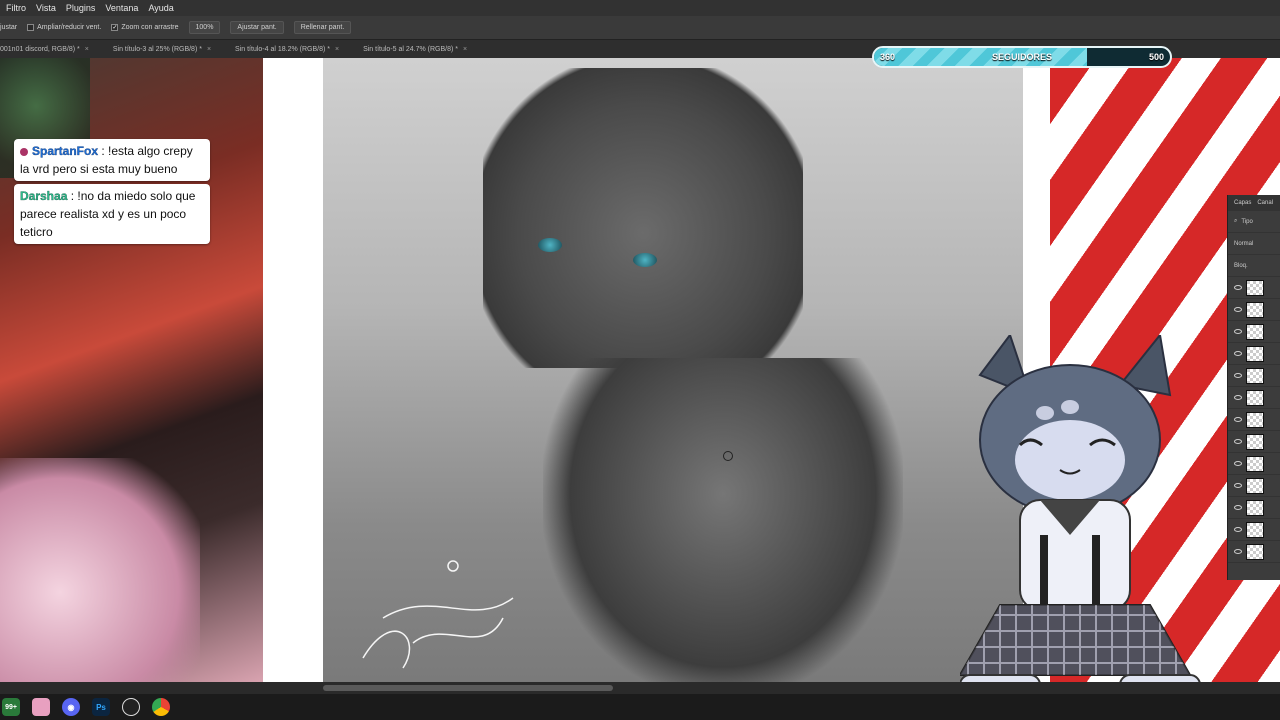 This screenshot has width=1280, height=720. Describe the element at coordinates (282, 49) in the screenshot. I see `tab-label: Sin título-4 al 18.2% (RGB/8) *` at that location.